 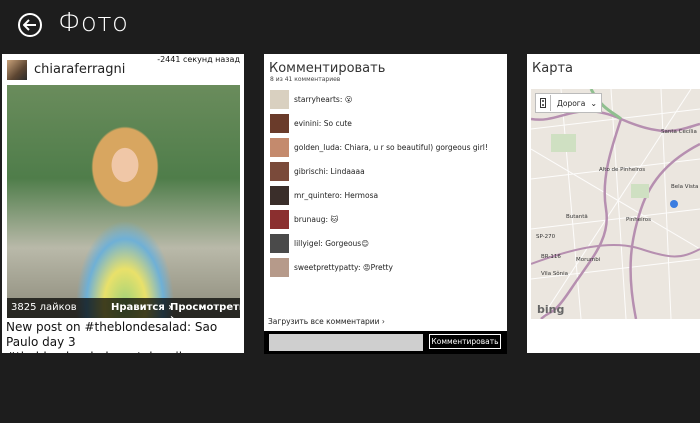 What do you see at coordinates (577, 217) in the screenshot?
I see `map-label: Butantã` at bounding box center [577, 217].